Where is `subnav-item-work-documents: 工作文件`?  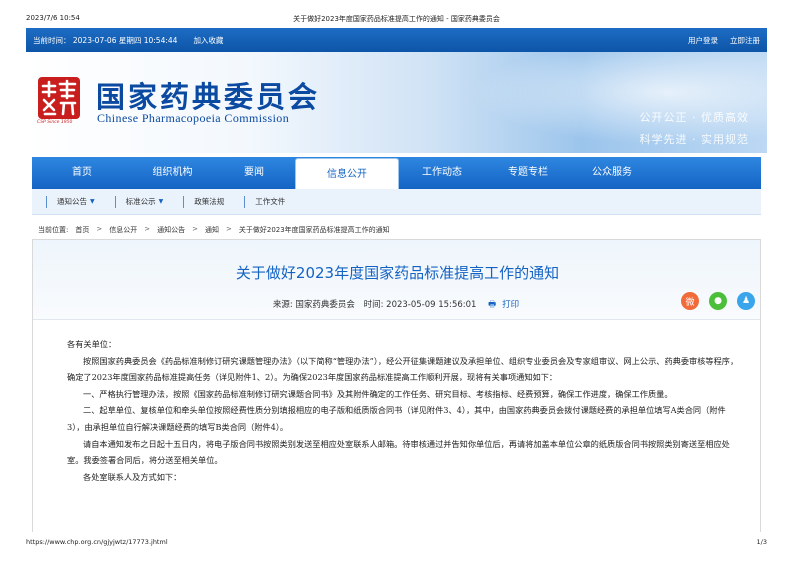 subnav-item-work-documents: 工作文件 is located at coordinates (270, 201).